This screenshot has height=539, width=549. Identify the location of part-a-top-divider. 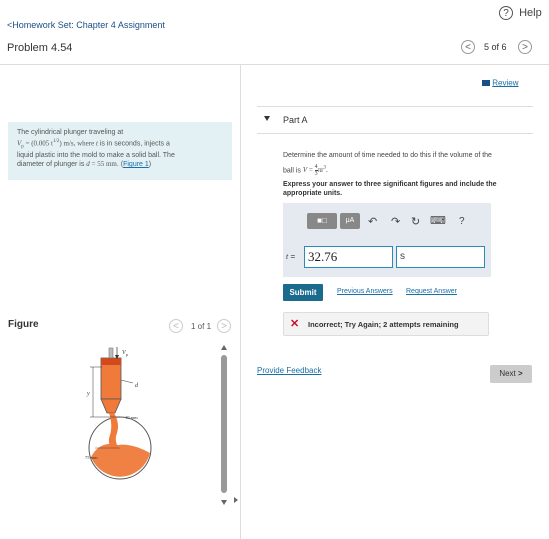
(395, 106).